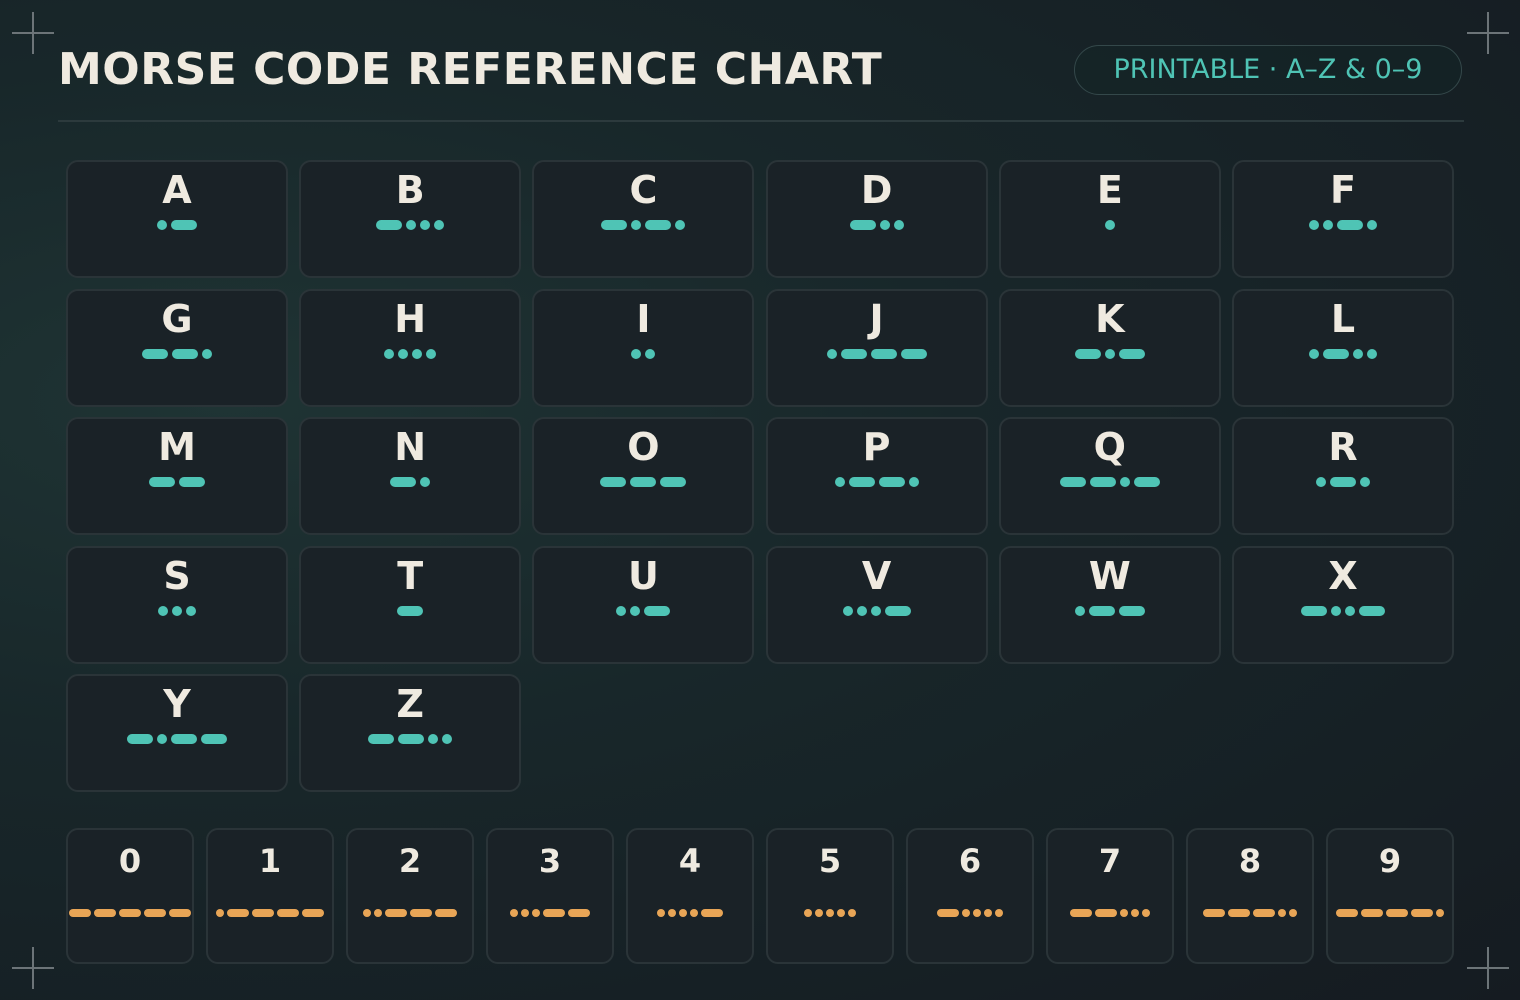 The image size is (1520, 1000). Describe the element at coordinates (643, 190) in the screenshot. I see `card-character: C` at that location.